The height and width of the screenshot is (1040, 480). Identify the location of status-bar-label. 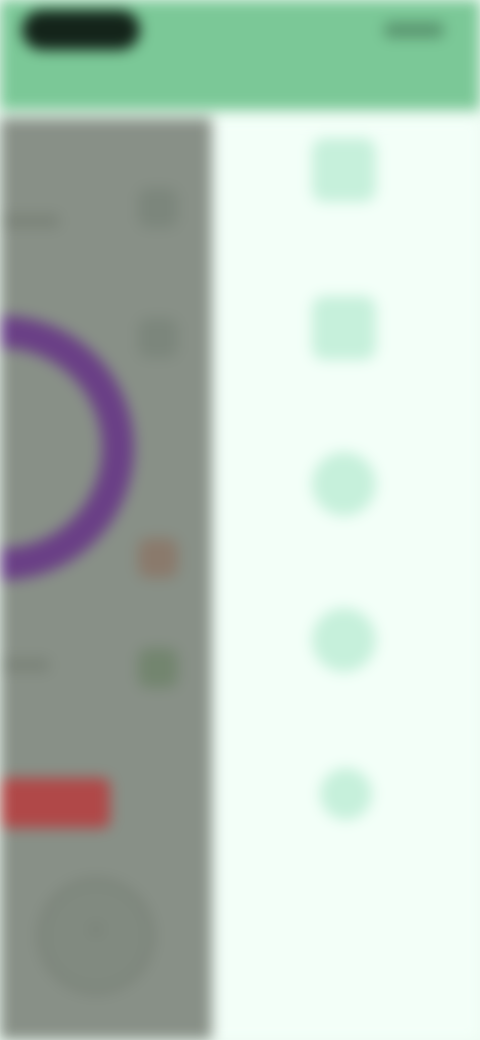
(103, 78).